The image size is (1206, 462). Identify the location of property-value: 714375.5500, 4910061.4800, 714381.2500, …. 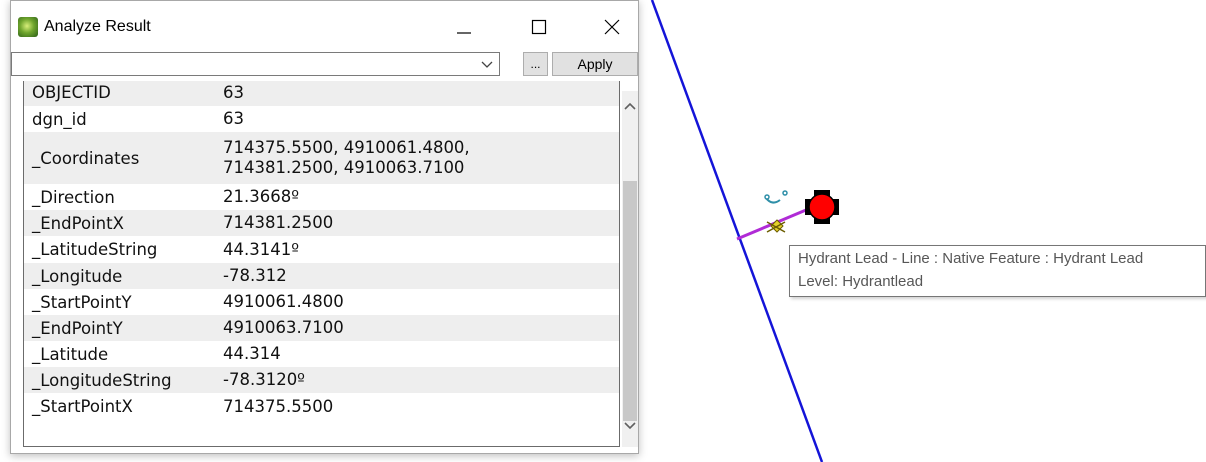
(346, 157).